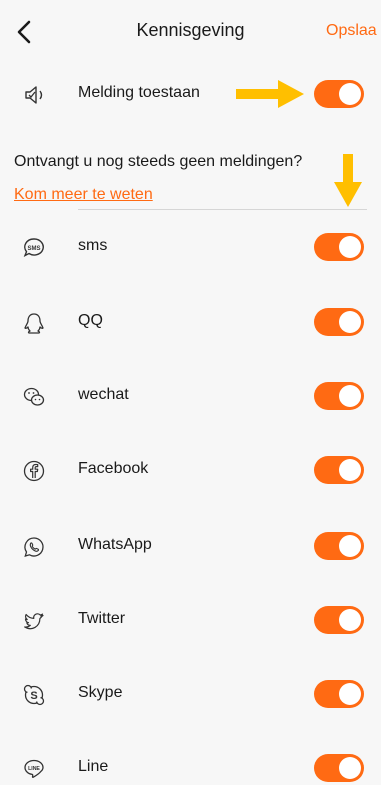 This screenshot has width=381, height=785. Describe the element at coordinates (93, 245) in the screenshot. I see `app-label: sms` at that location.